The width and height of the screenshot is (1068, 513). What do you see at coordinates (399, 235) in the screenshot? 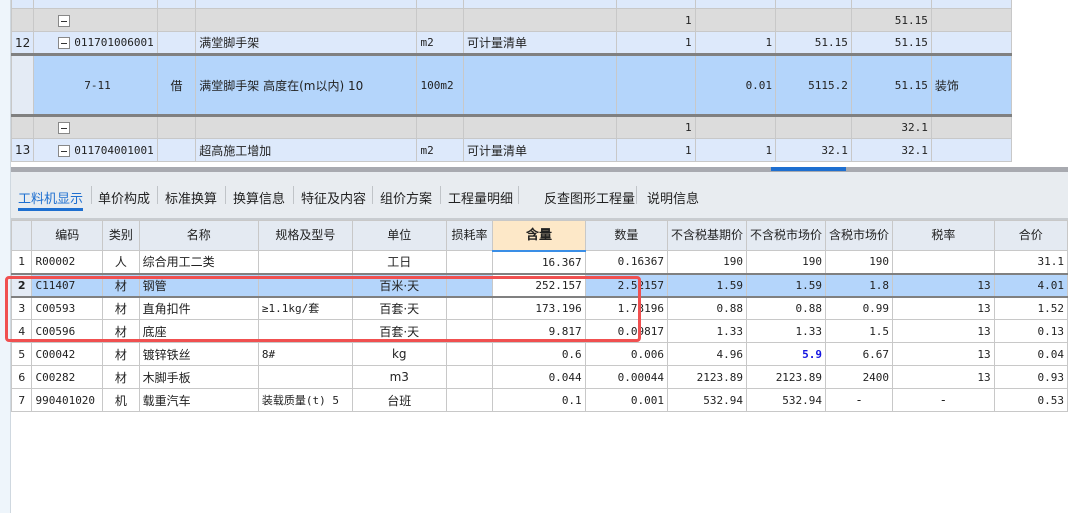
I see `column-header: 单位` at bounding box center [399, 235].